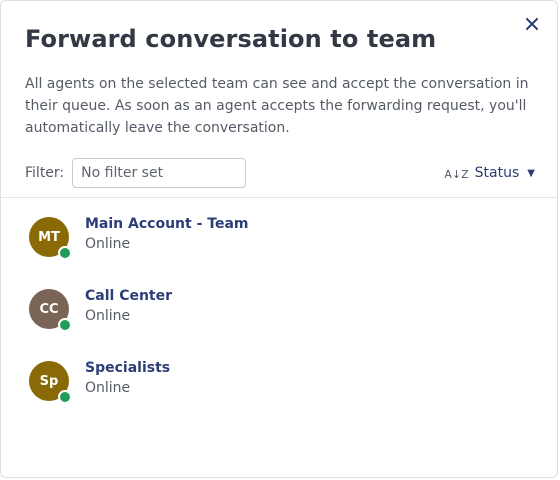  Describe the element at coordinates (231, 39) in the screenshot. I see `dialog-title: Forward conversation to team` at that location.